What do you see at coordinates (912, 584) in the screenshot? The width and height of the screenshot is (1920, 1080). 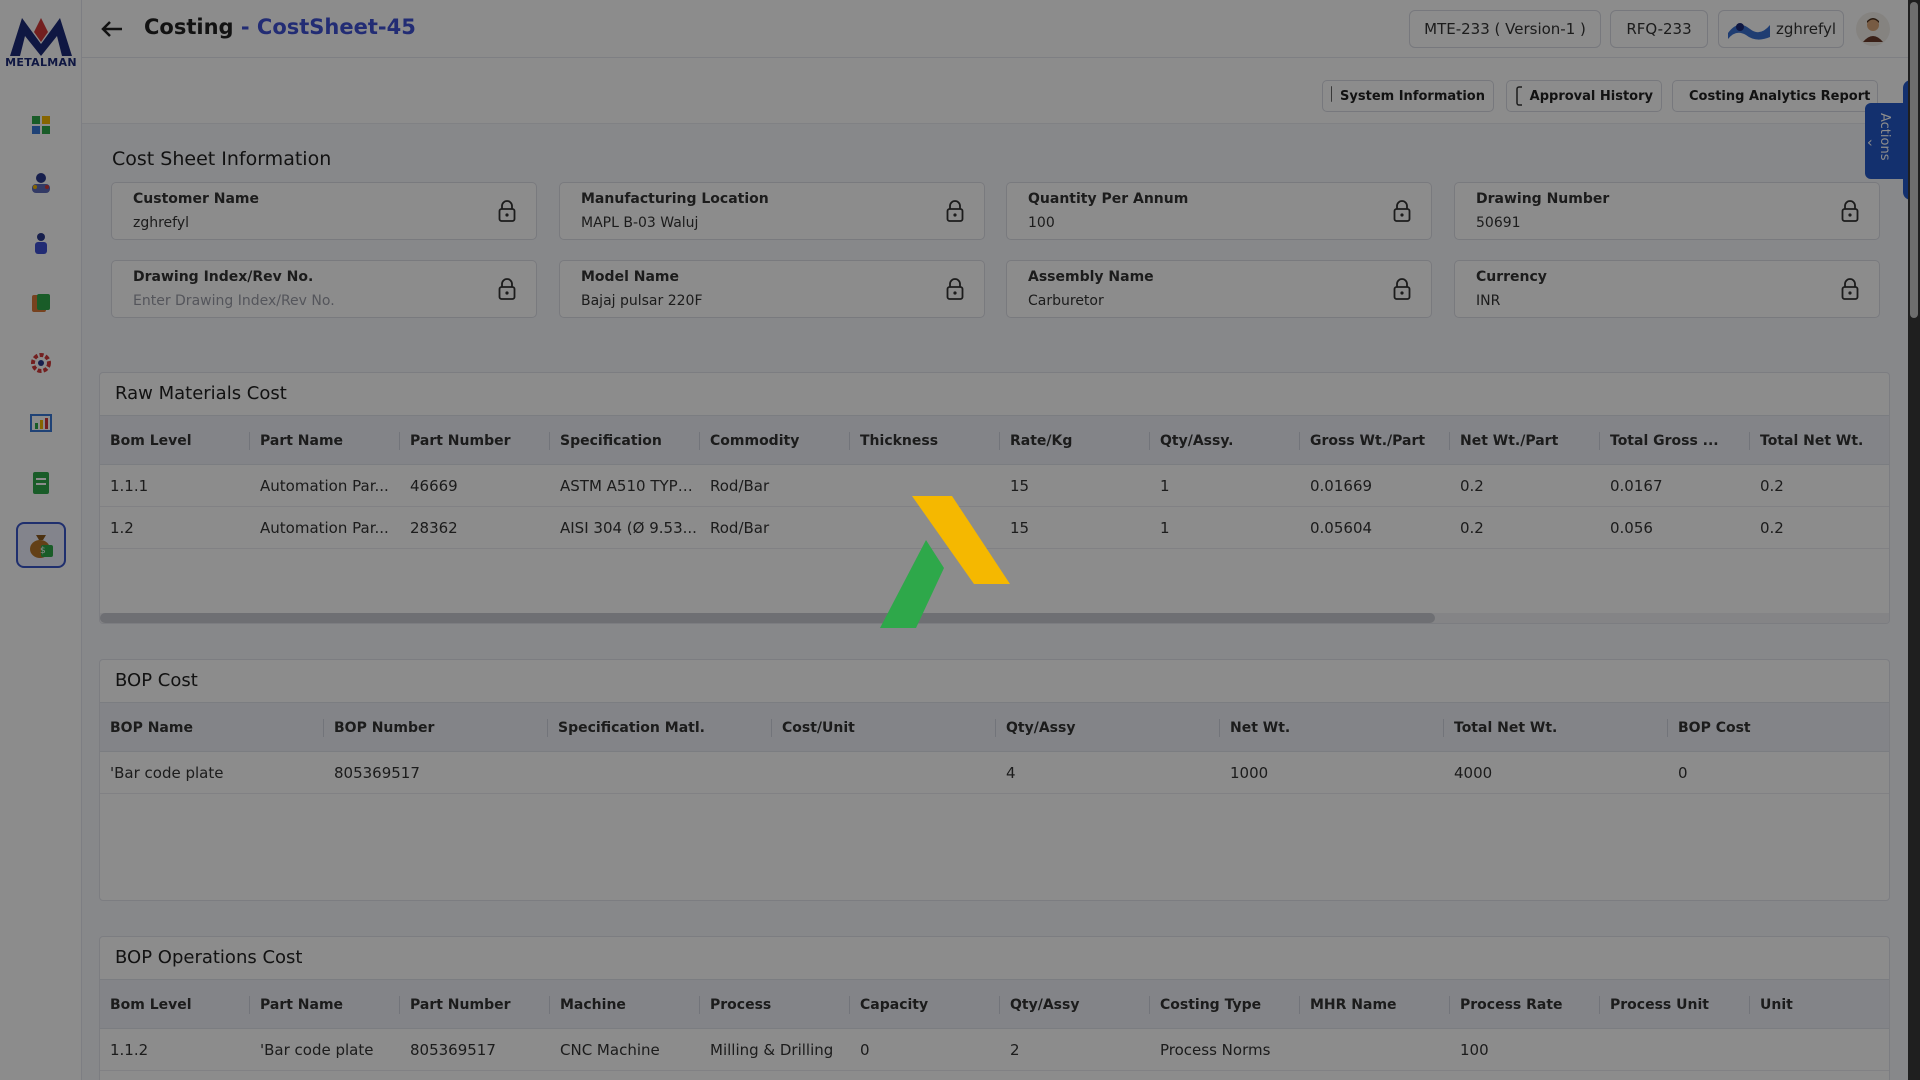 I see `loader-green-stroke` at bounding box center [912, 584].